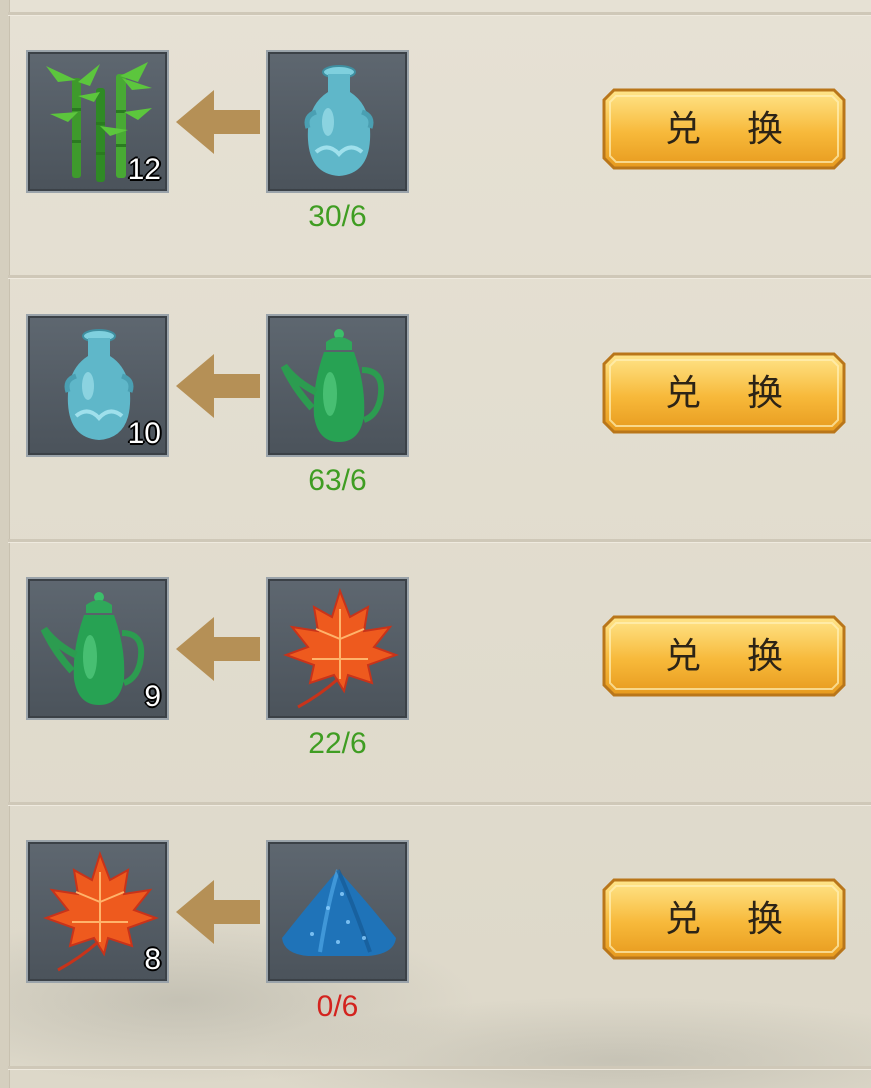  What do you see at coordinates (337, 480) in the screenshot?
I see `cost-count: 63/6` at bounding box center [337, 480].